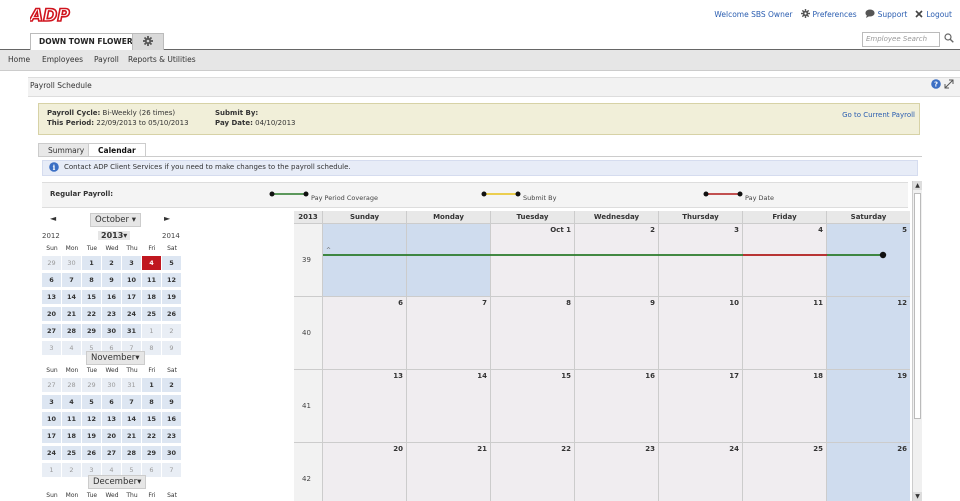 This screenshot has height=501, width=960. What do you see at coordinates (617, 333) in the screenshot?
I see `calendar-day: 9` at bounding box center [617, 333].